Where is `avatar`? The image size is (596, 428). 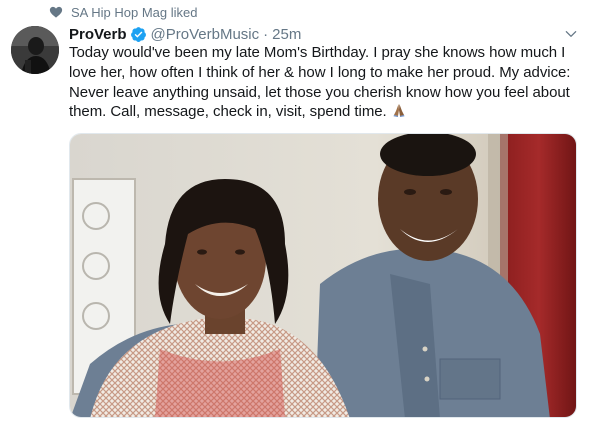 avatar is located at coordinates (35, 50).